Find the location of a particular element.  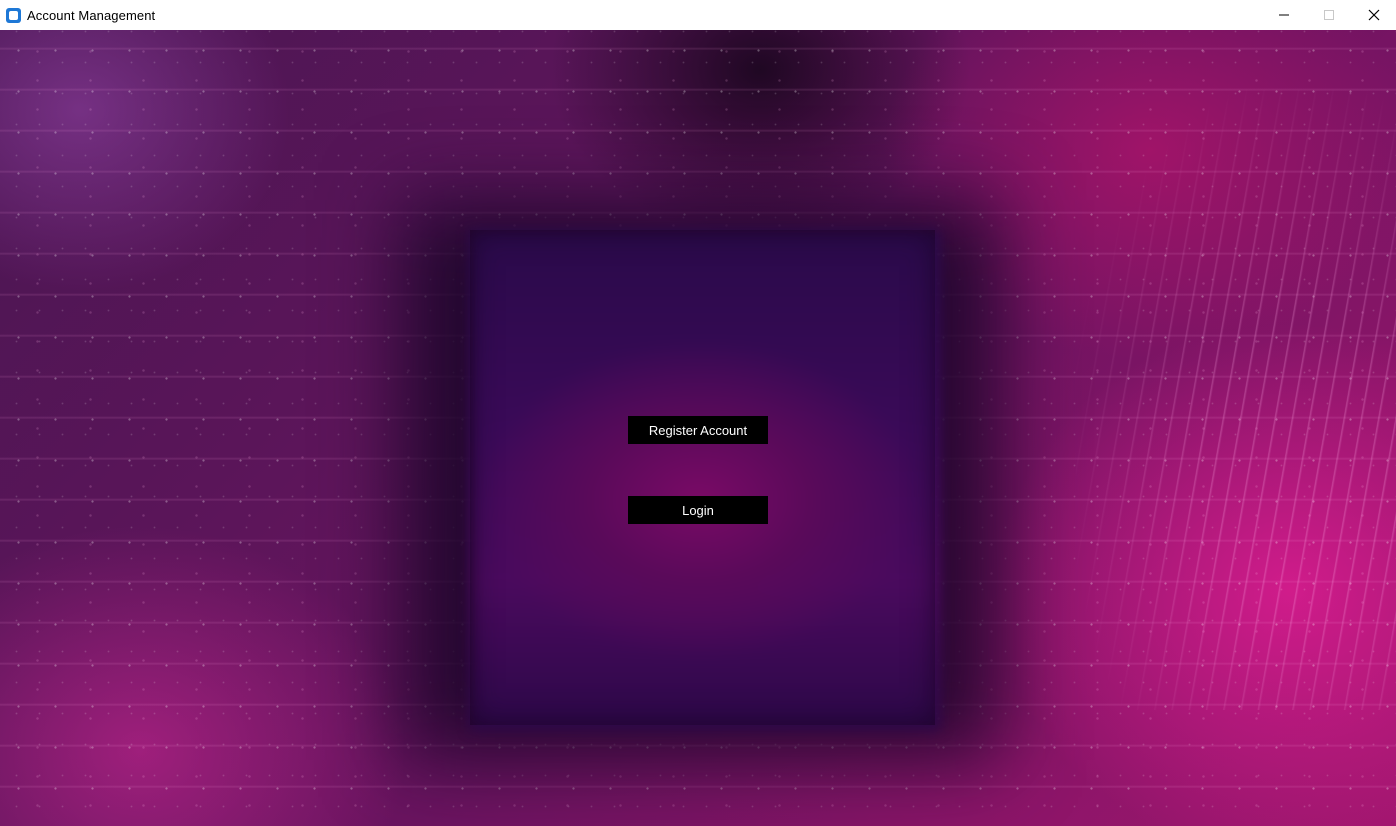

title-bar: Account Management is located at coordinates (698, 15).